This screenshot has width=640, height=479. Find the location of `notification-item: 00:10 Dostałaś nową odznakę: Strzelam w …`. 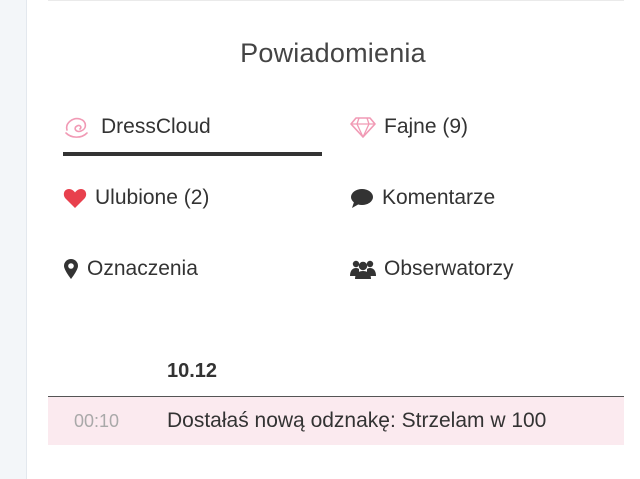

notification-item: 00:10 Dostałaś nową odznakę: Strzelam w … is located at coordinates (336, 421).